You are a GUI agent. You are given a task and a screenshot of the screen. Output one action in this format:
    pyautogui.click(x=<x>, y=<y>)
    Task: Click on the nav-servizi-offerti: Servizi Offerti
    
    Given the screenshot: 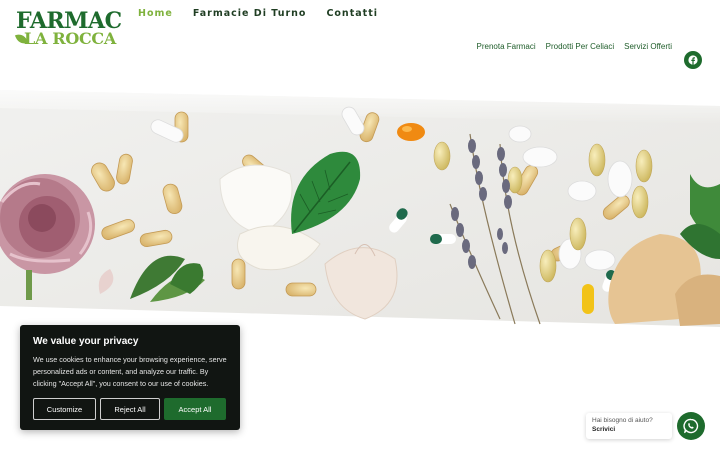 What is the action you would take?
    pyautogui.click(x=648, y=47)
    